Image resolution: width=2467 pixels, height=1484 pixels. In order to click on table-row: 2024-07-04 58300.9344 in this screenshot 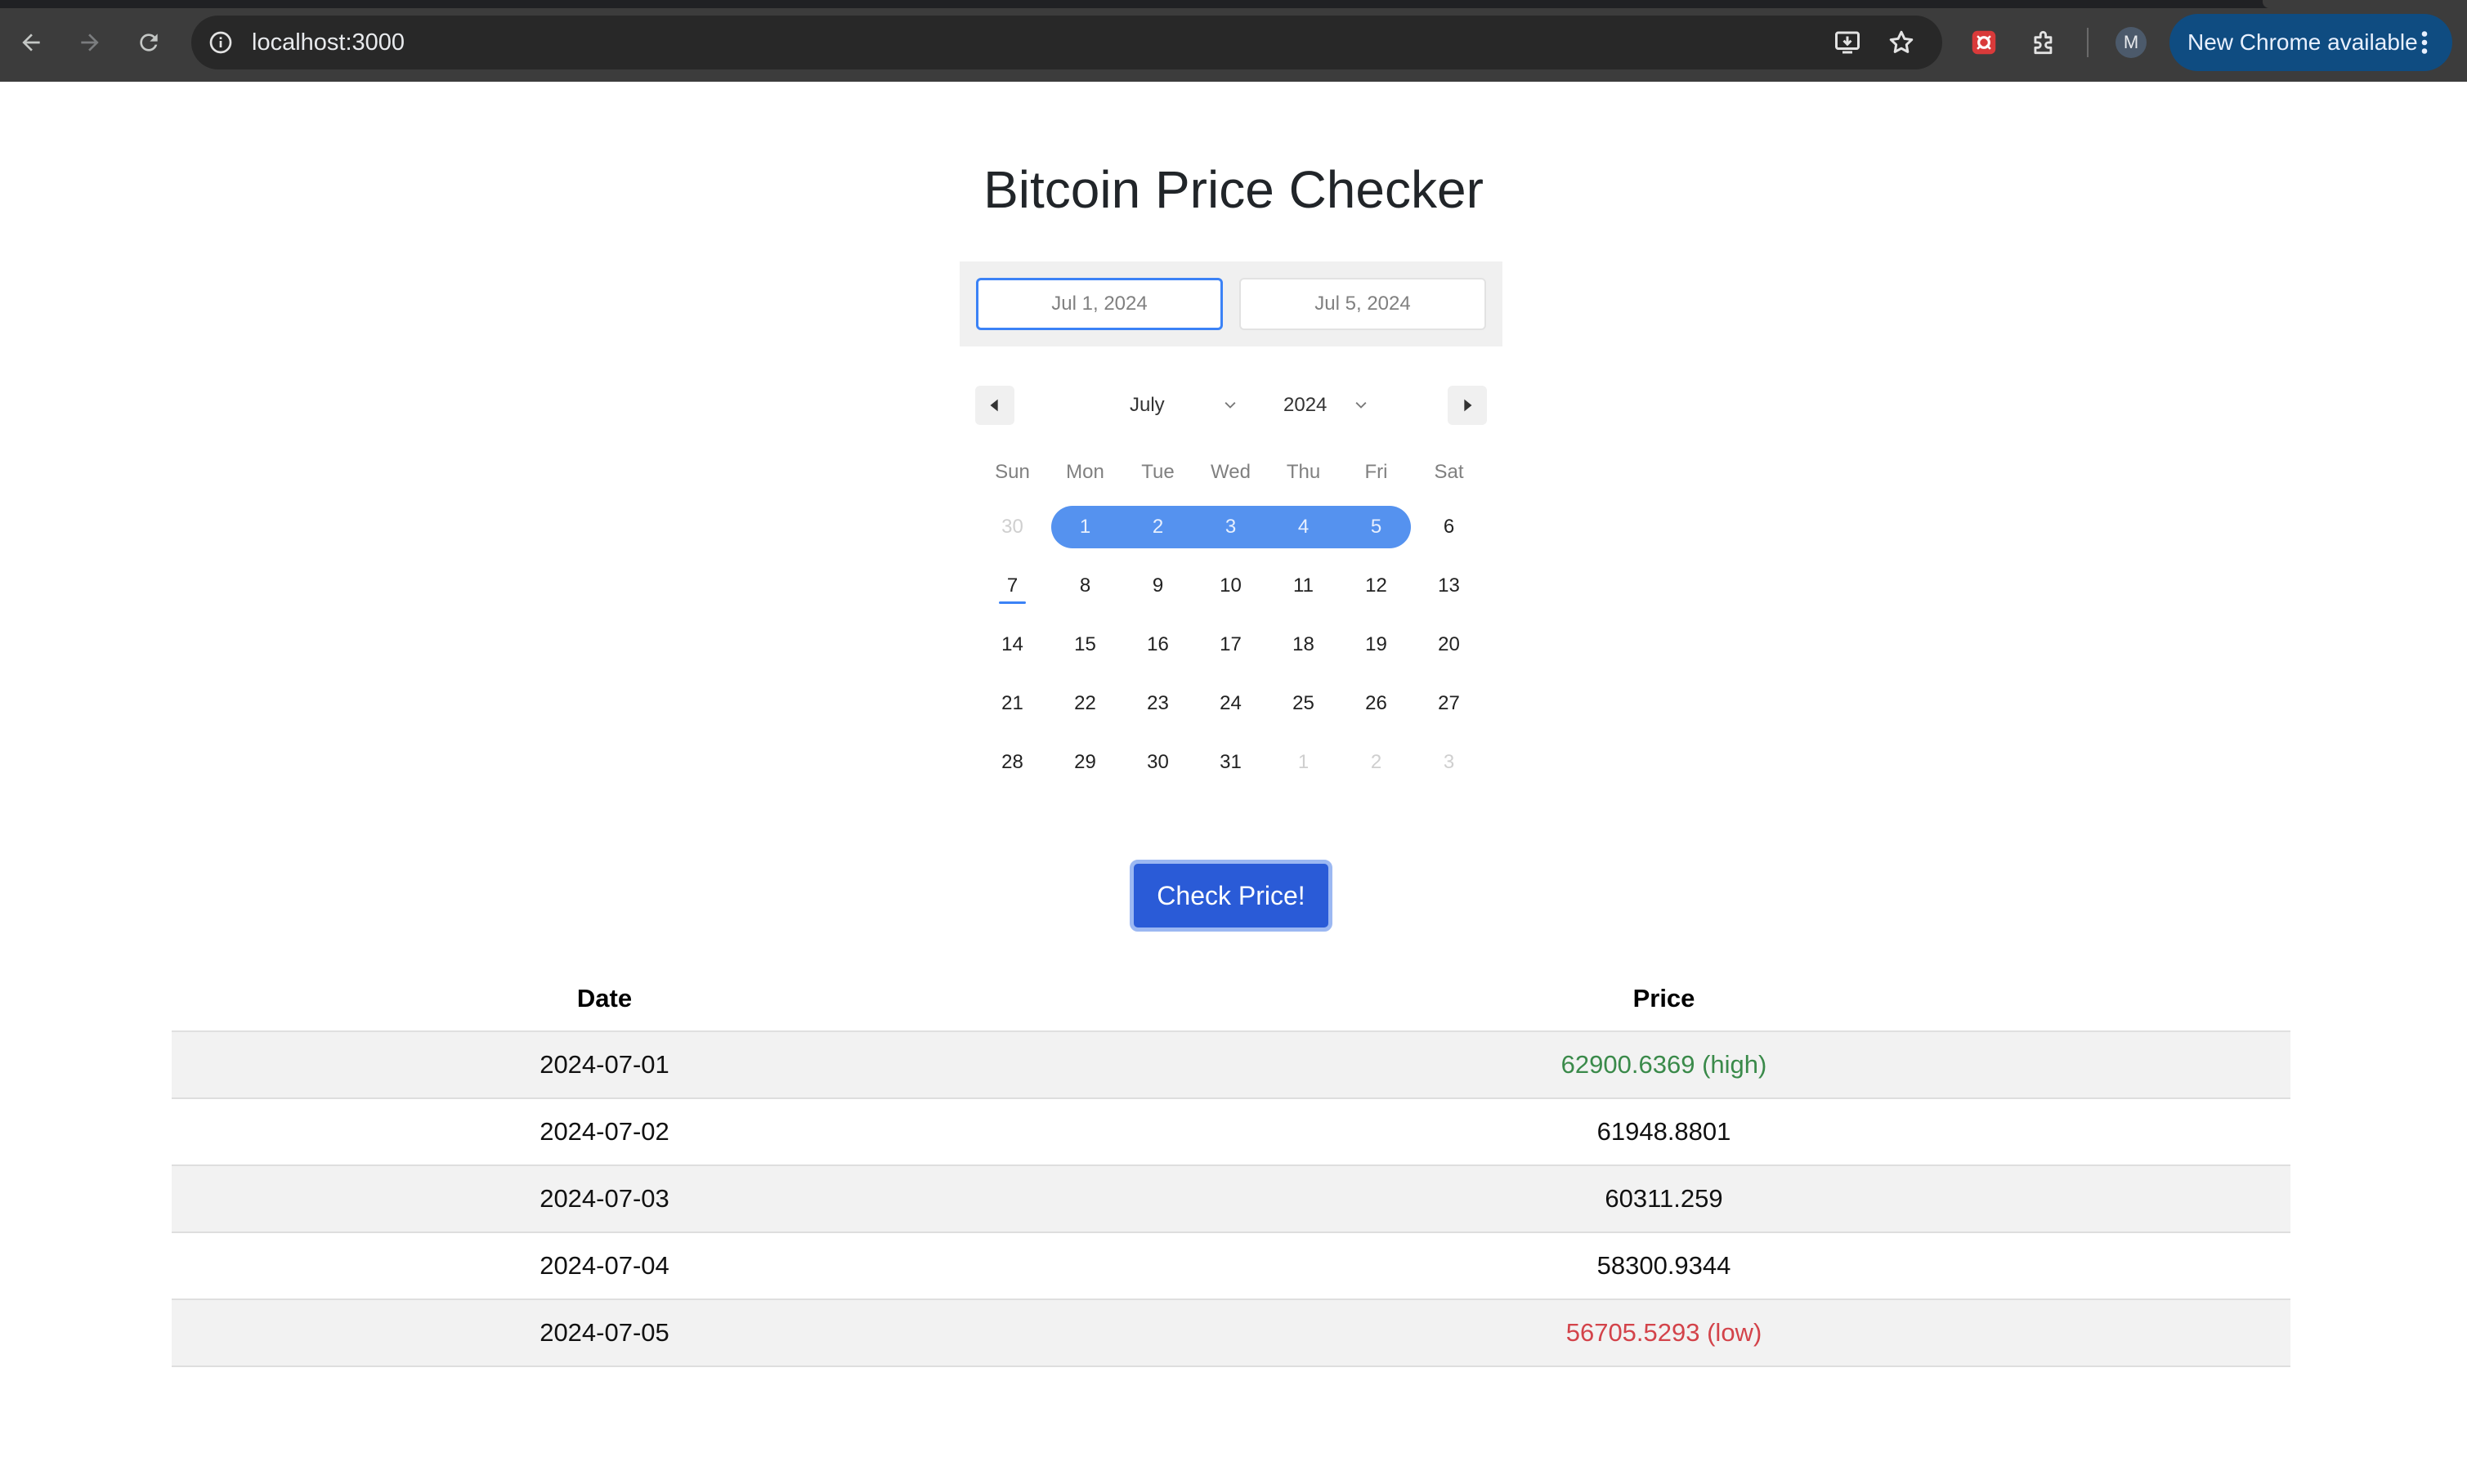, I will do `click(1231, 1266)`.